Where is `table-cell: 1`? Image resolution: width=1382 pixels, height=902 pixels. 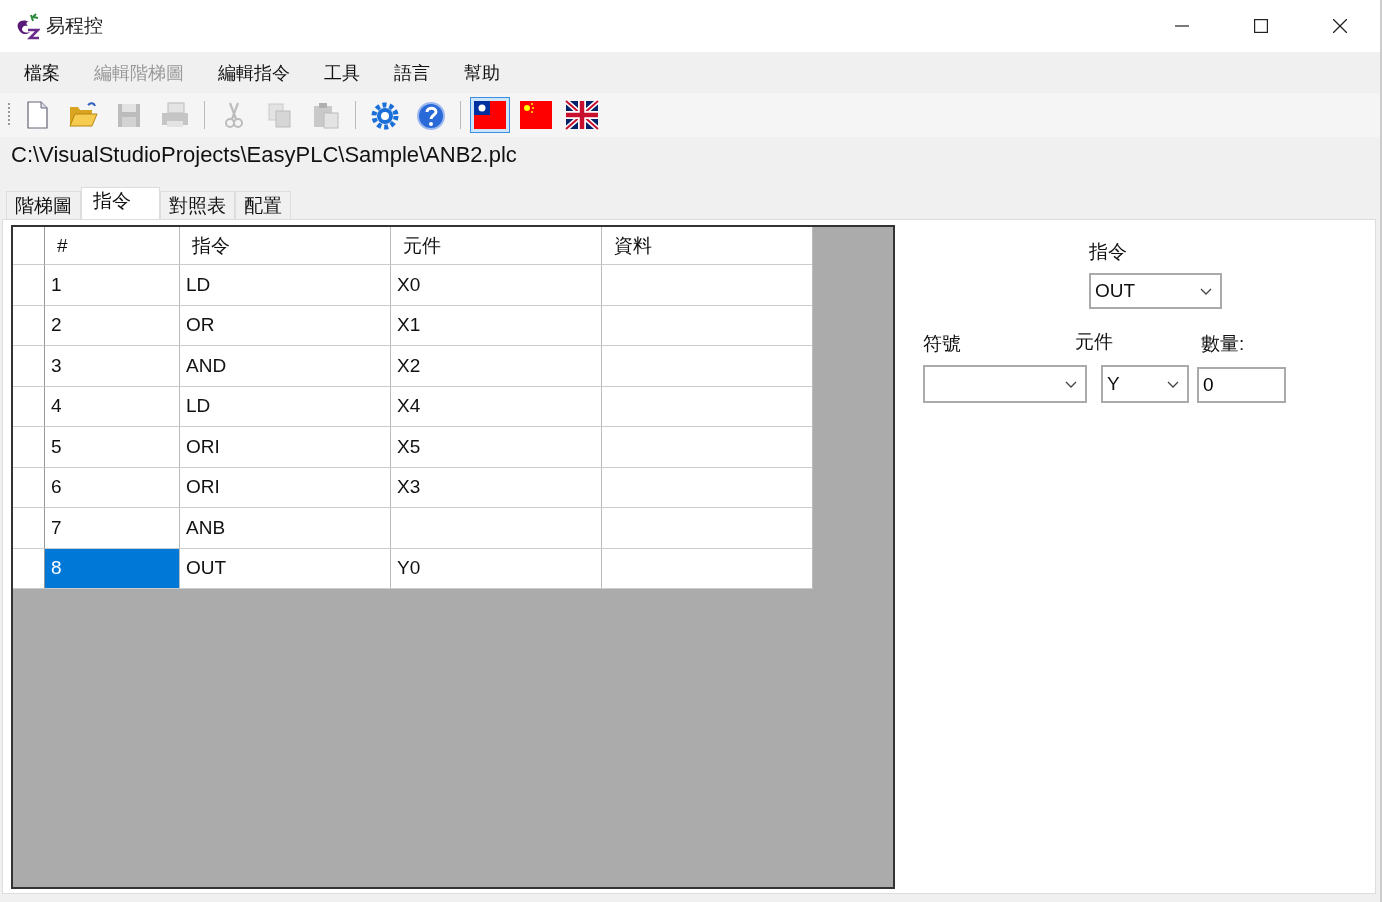
table-cell: 1 is located at coordinates (112, 285).